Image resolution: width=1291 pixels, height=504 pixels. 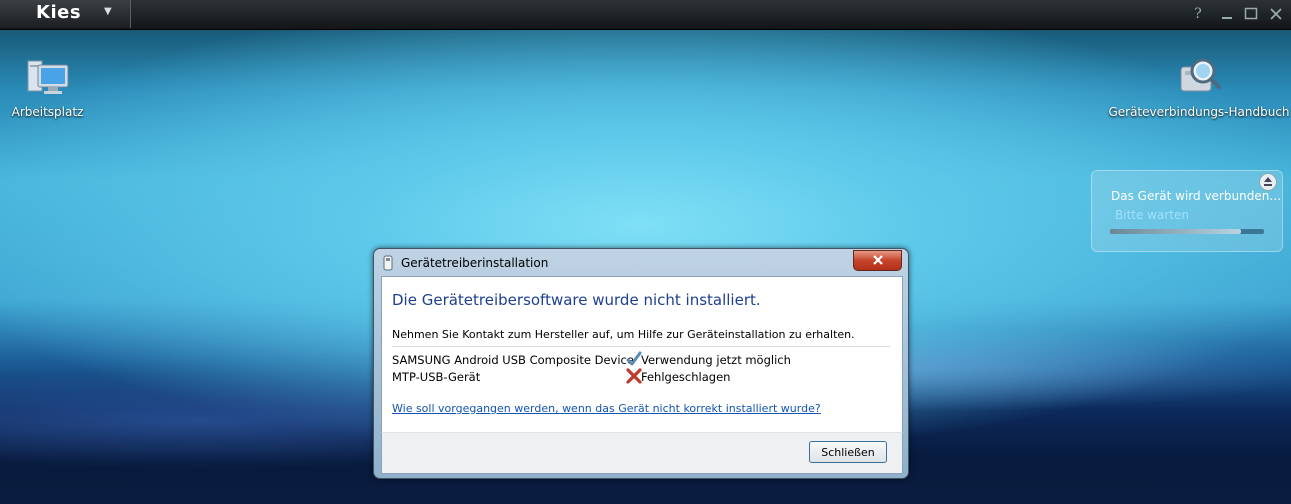 I want to click on minimize-button, so click(x=1227, y=14).